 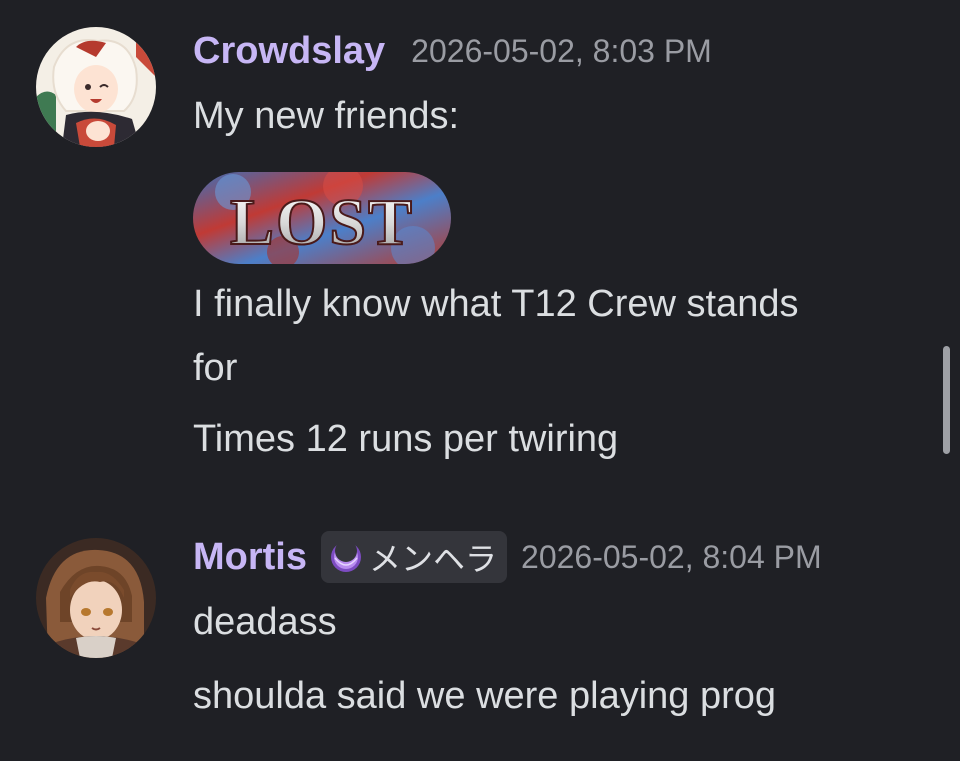 What do you see at coordinates (215, 368) in the screenshot?
I see `message-text-line: for` at bounding box center [215, 368].